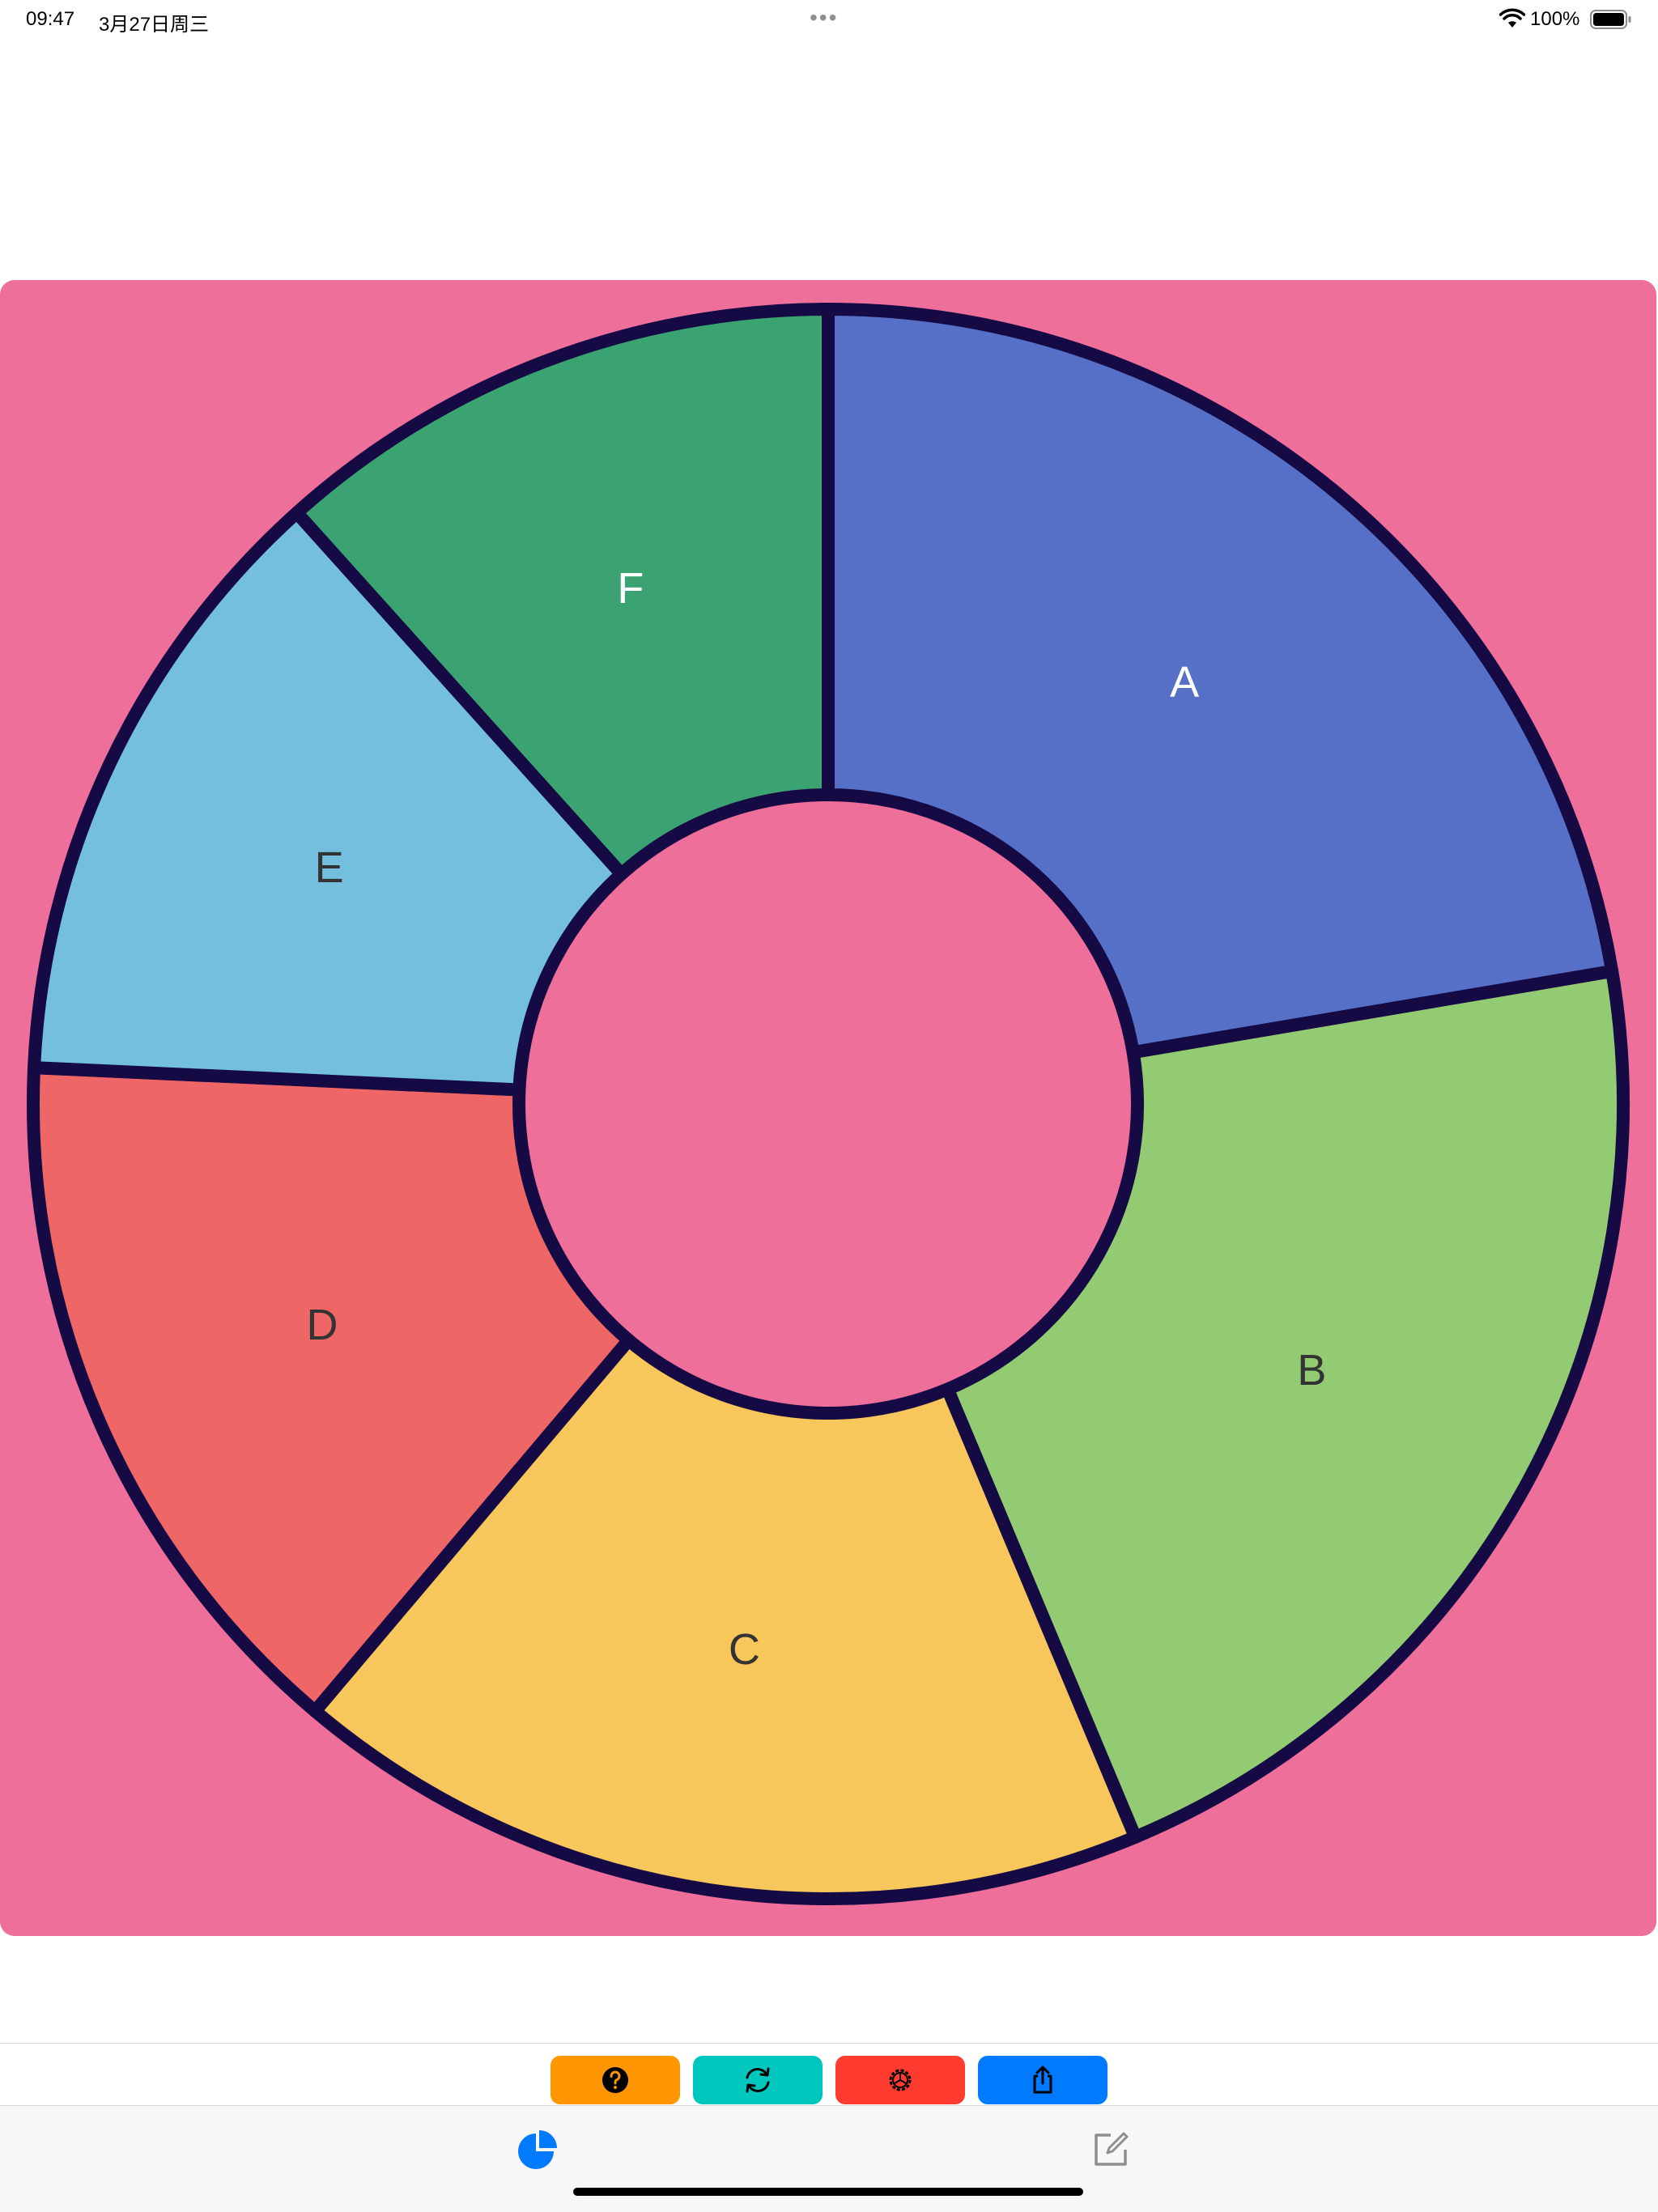 The width and height of the screenshot is (1658, 2212). I want to click on compose-icon, so click(1112, 2149).